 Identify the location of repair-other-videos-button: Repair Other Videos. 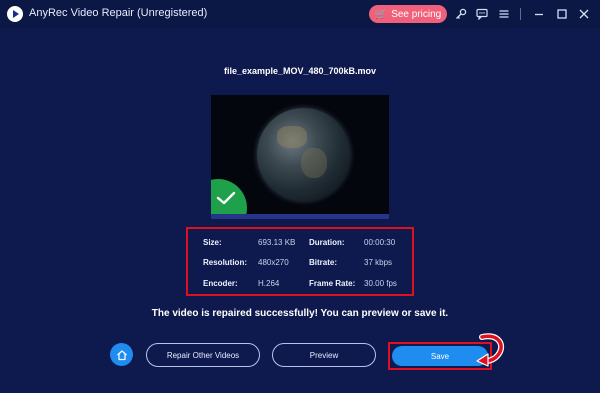
(203, 355).